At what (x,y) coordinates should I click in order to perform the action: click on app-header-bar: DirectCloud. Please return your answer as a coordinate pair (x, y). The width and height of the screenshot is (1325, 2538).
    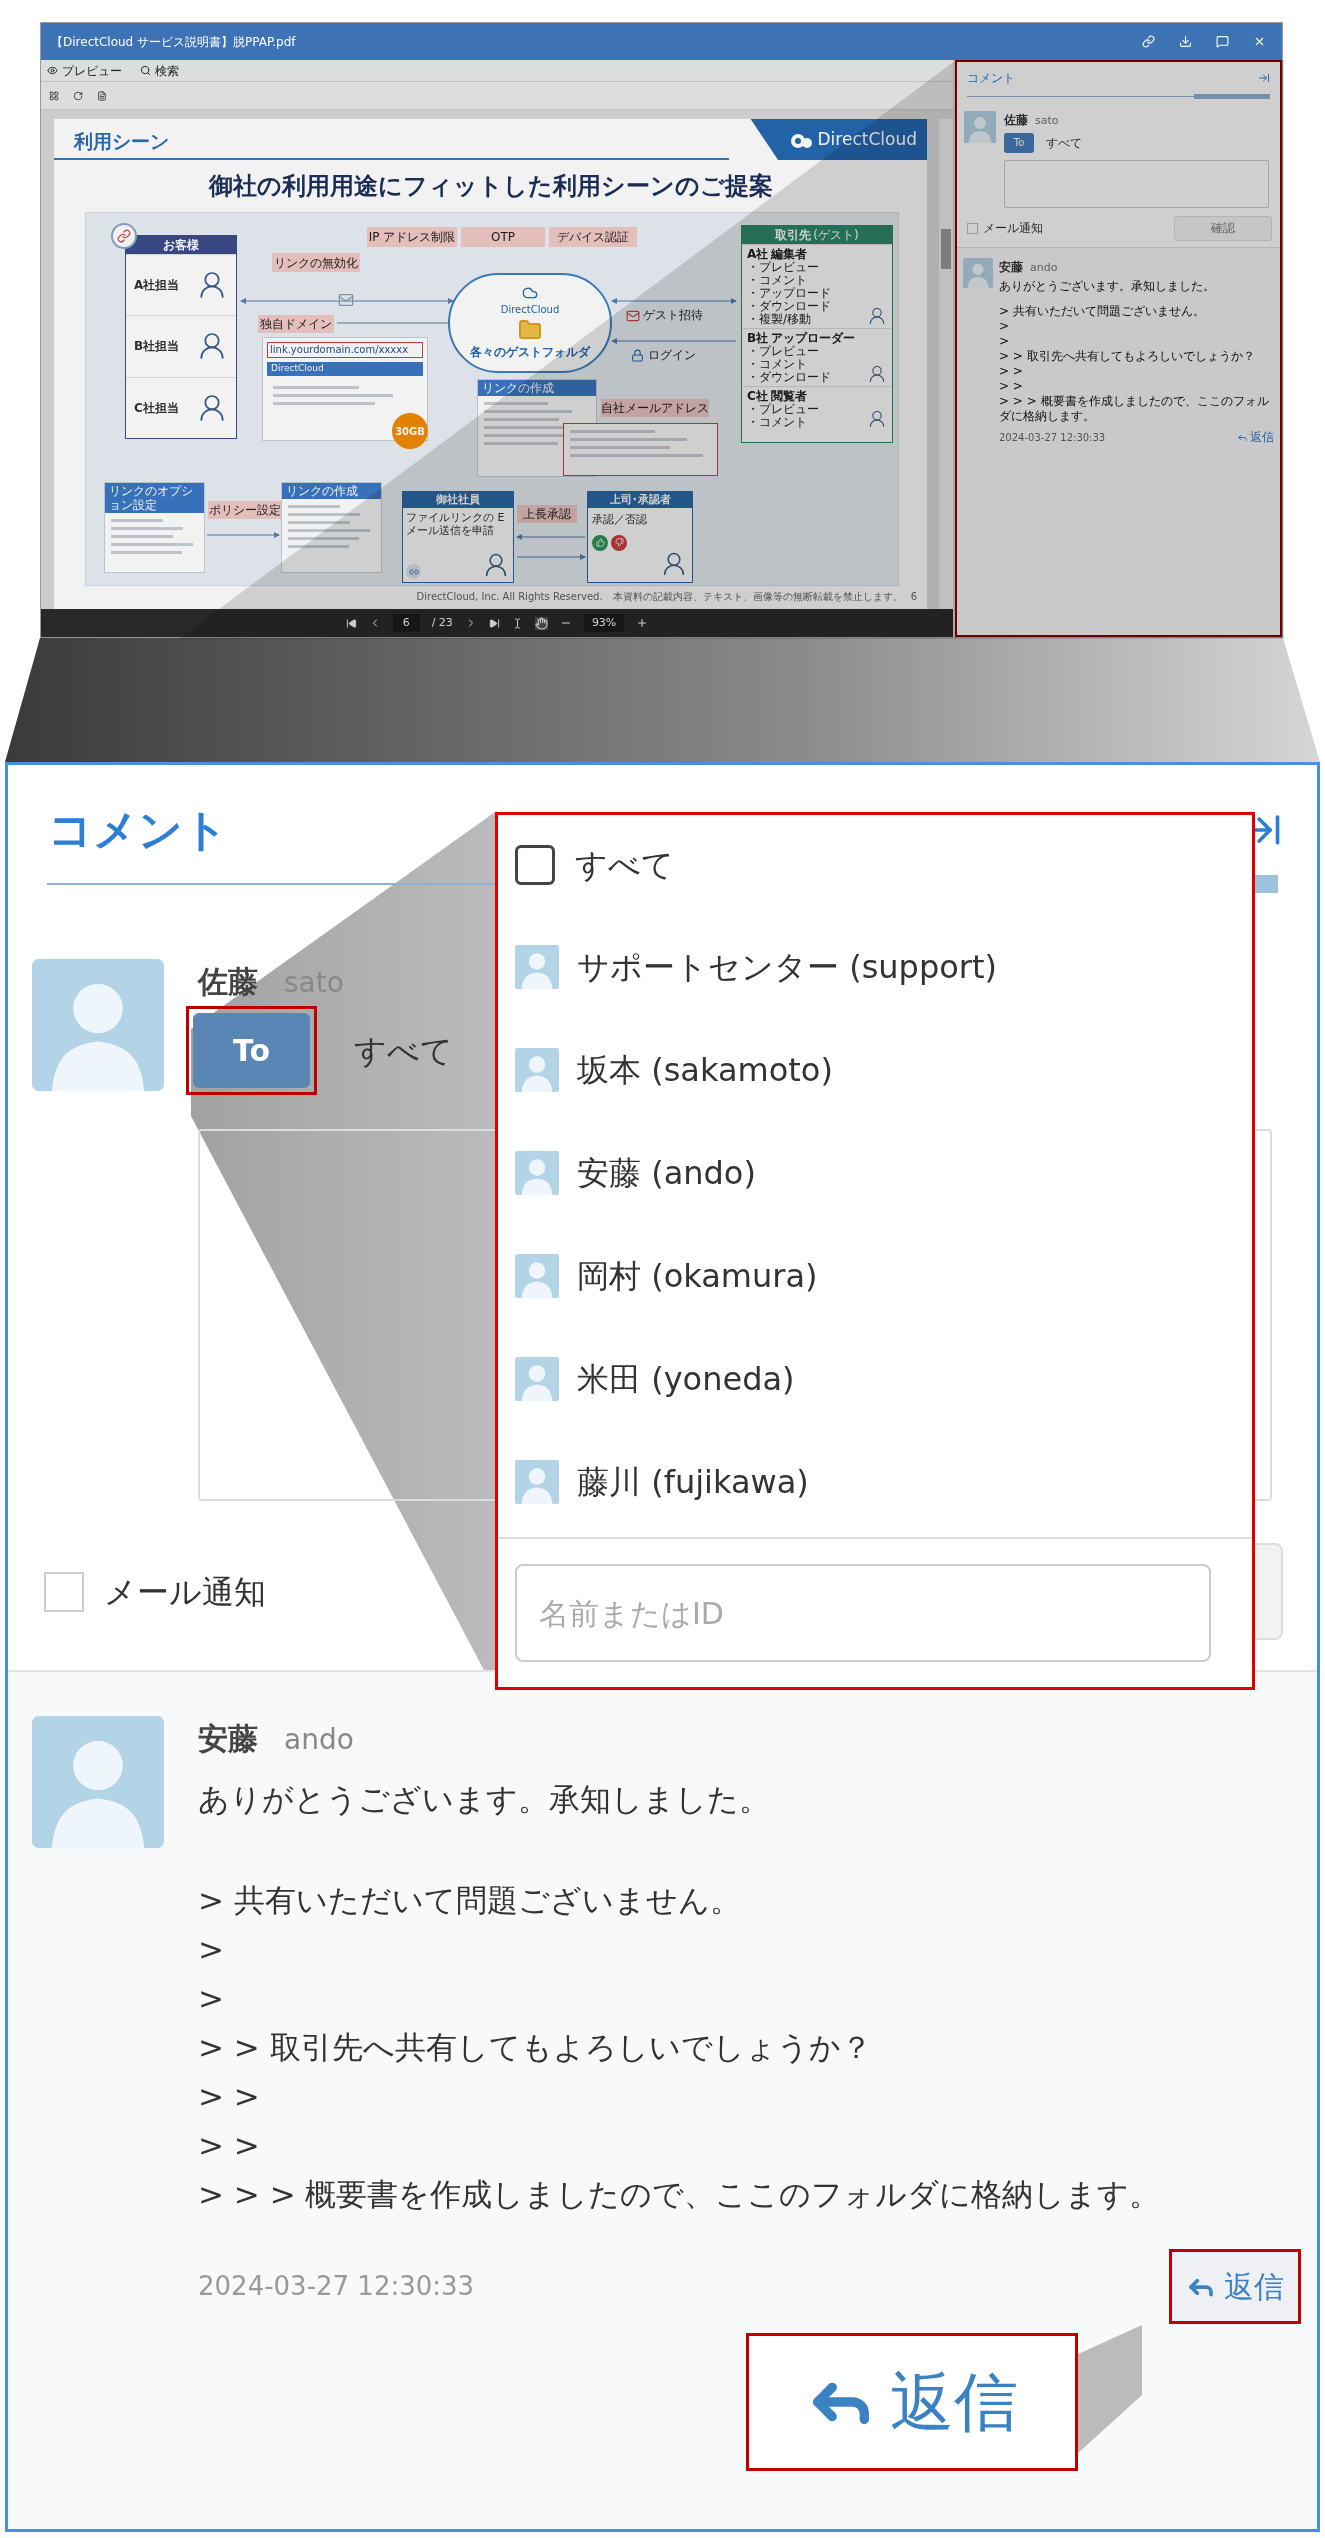
    Looking at the image, I should click on (345, 369).